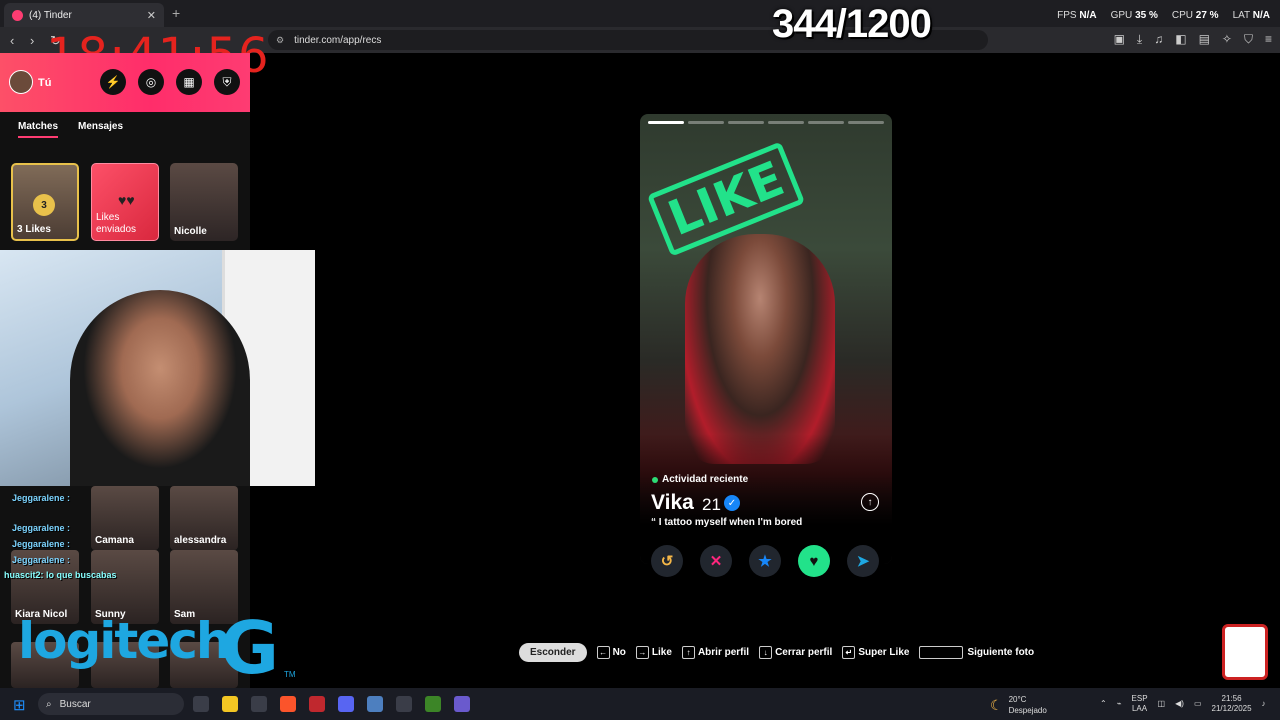 The image size is (1280, 720). I want to click on app-icon, so click(462, 704).